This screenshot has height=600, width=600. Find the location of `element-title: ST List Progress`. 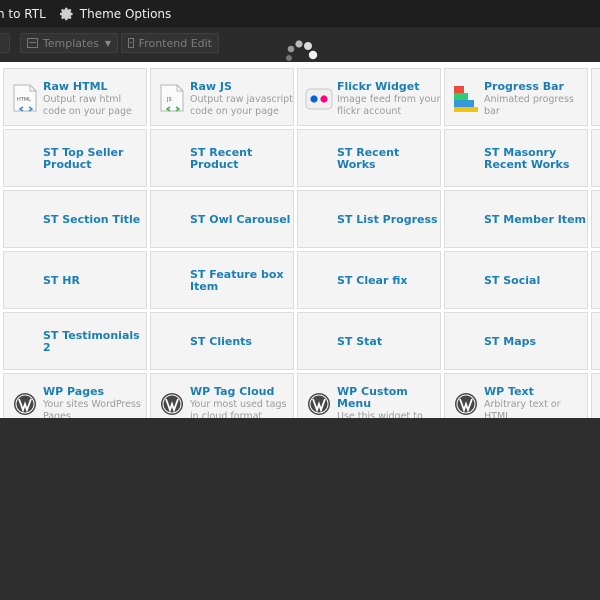

element-title: ST List Progress is located at coordinates (387, 219).